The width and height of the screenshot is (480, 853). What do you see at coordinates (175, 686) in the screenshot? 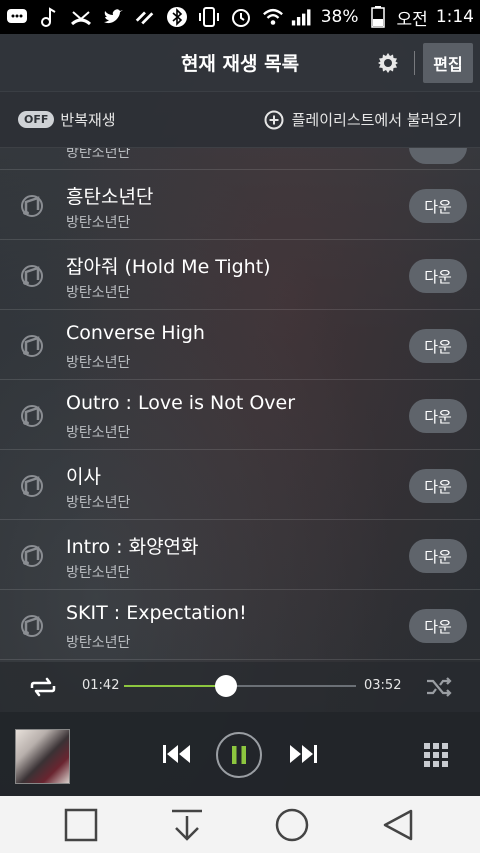
I see `seek-bar-fill` at bounding box center [175, 686].